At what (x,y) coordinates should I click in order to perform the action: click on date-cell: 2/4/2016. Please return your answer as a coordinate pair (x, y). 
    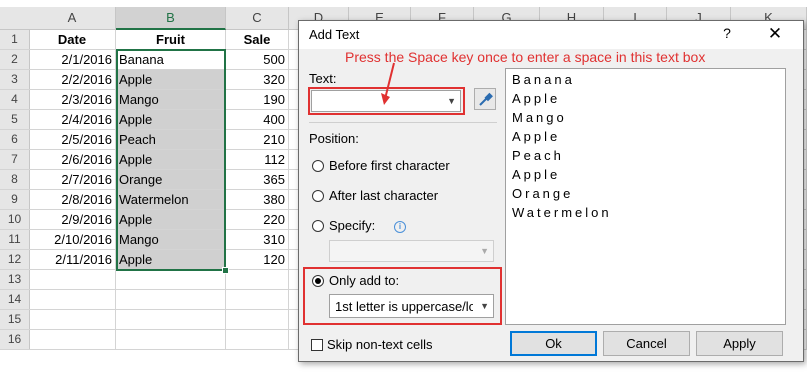
    Looking at the image, I should click on (72, 120).